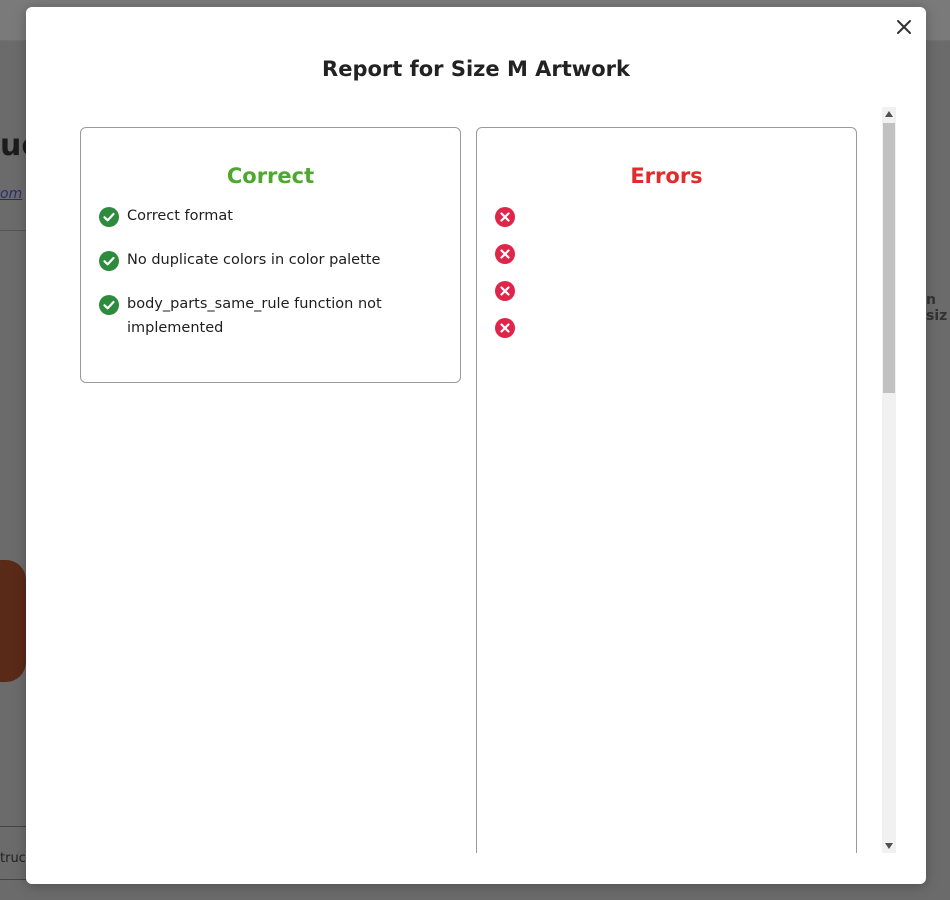 This screenshot has width=950, height=900. What do you see at coordinates (889, 480) in the screenshot?
I see `scrollbar` at bounding box center [889, 480].